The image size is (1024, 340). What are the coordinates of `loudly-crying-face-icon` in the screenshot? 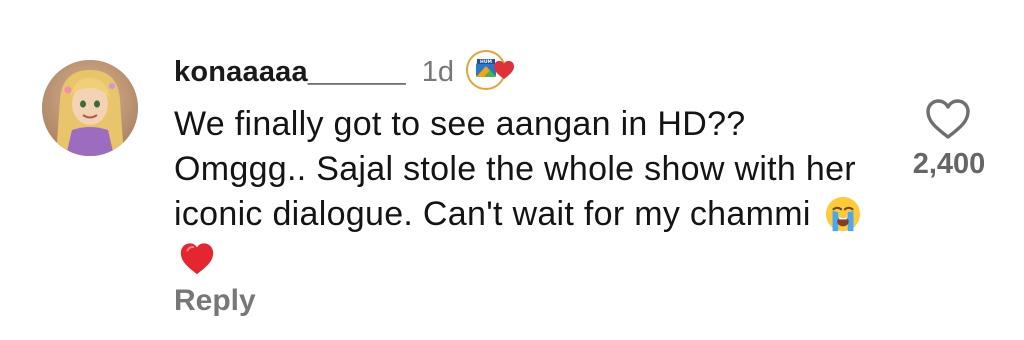 It's located at (843, 214).